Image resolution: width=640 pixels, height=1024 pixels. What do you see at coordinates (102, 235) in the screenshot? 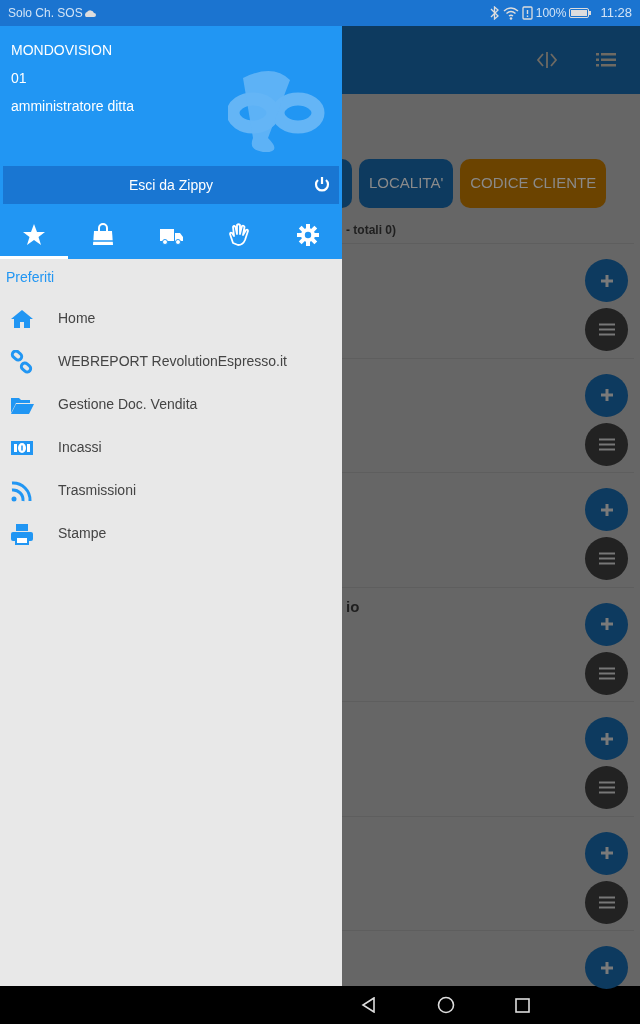
I see `shopping-bag-icon` at bounding box center [102, 235].